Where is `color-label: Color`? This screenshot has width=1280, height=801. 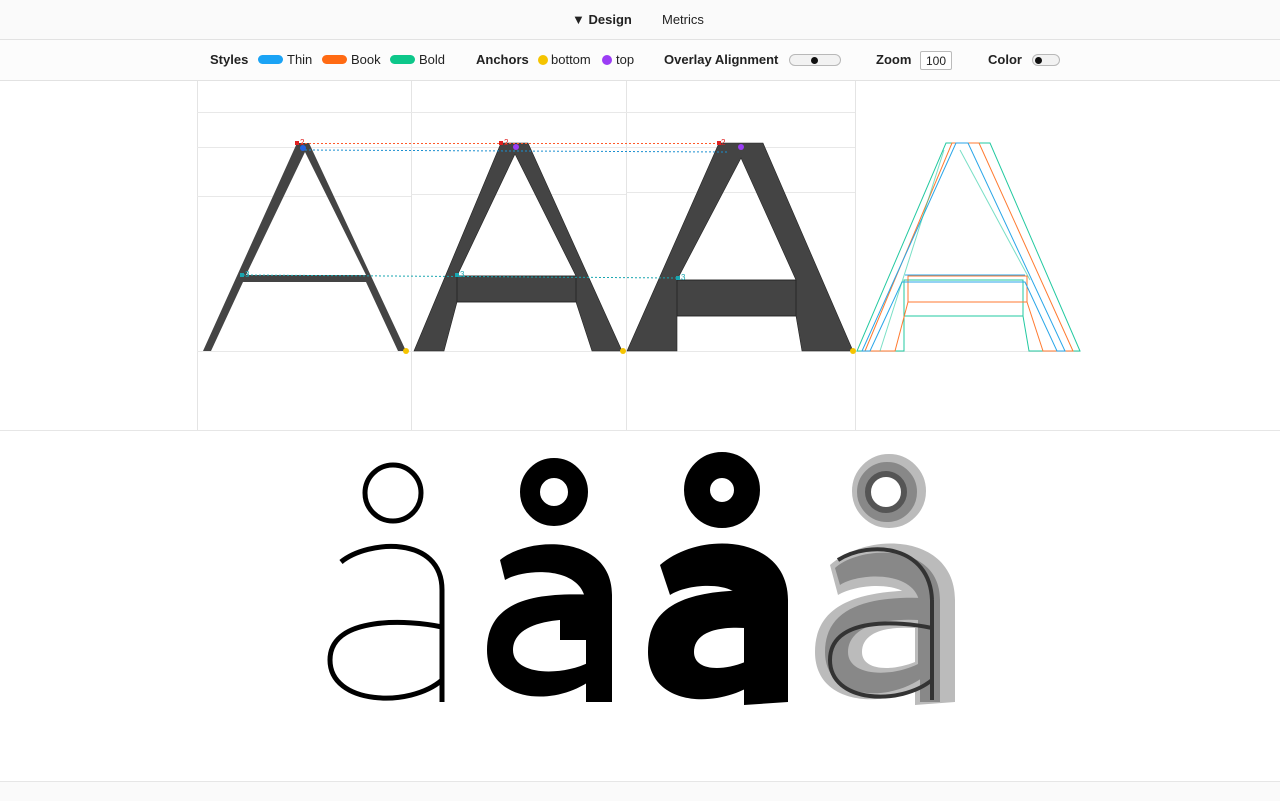
color-label: Color is located at coordinates (1005, 59).